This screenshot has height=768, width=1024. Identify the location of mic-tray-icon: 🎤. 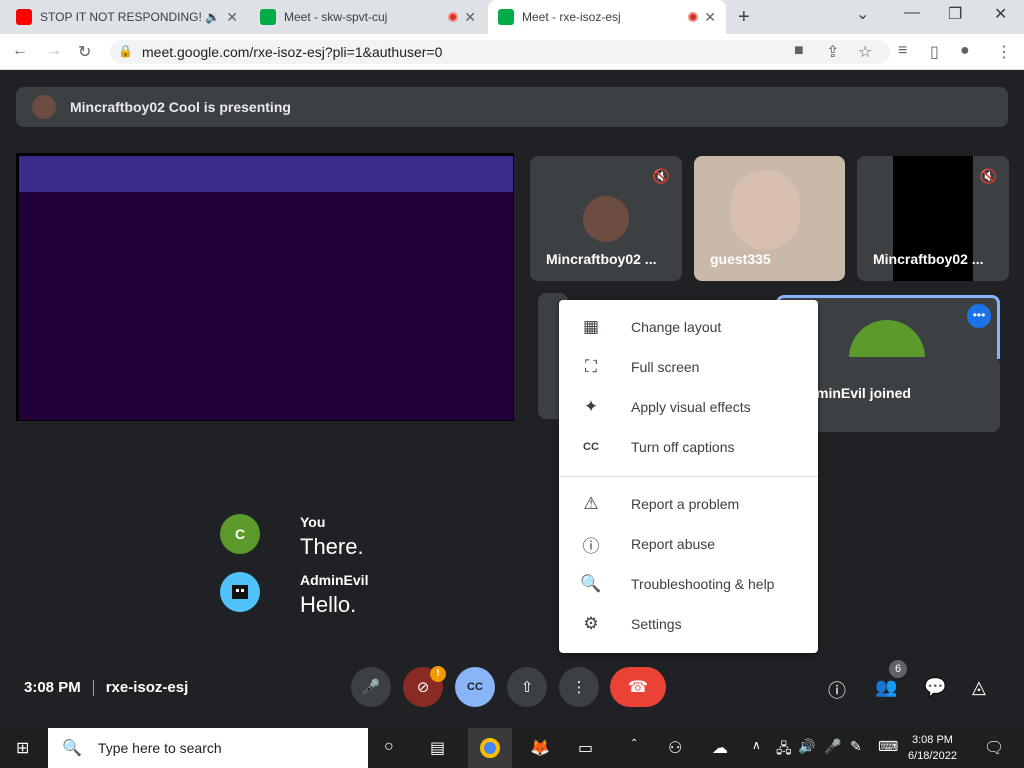
(832, 746).